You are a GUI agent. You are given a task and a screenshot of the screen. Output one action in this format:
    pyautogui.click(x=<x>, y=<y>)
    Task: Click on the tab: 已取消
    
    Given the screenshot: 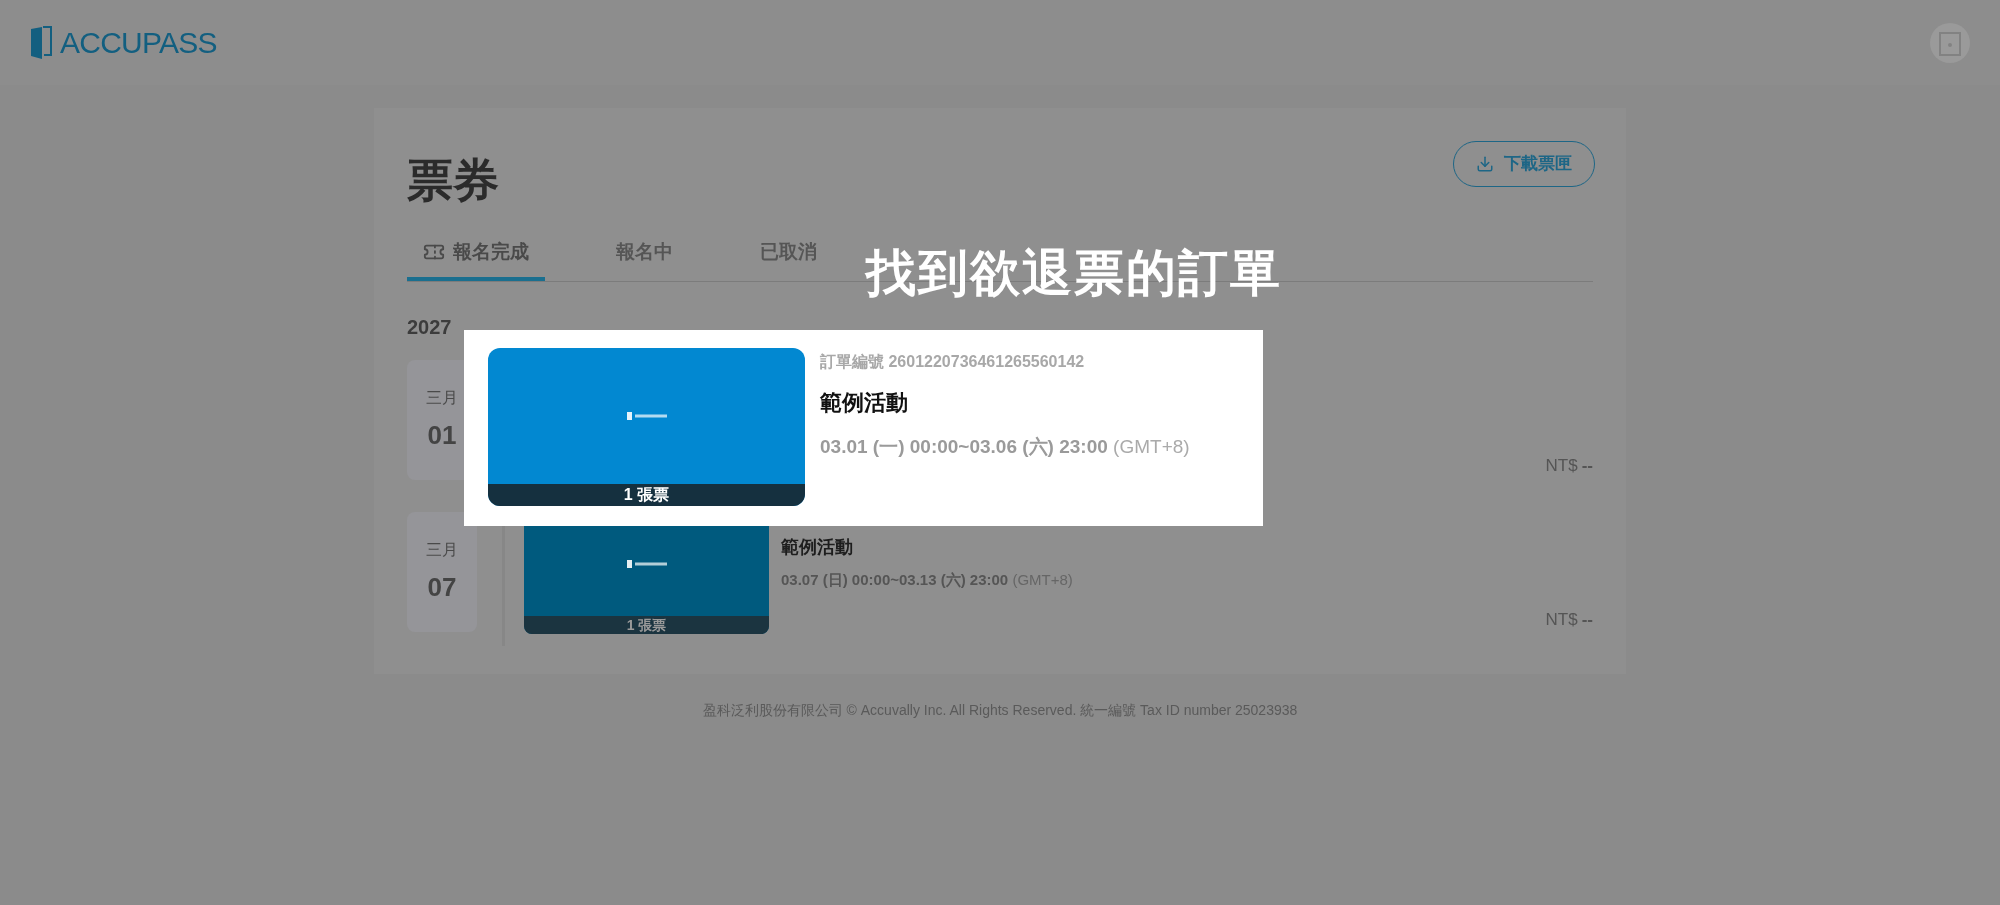 What is the action you would take?
    pyautogui.click(x=788, y=259)
    